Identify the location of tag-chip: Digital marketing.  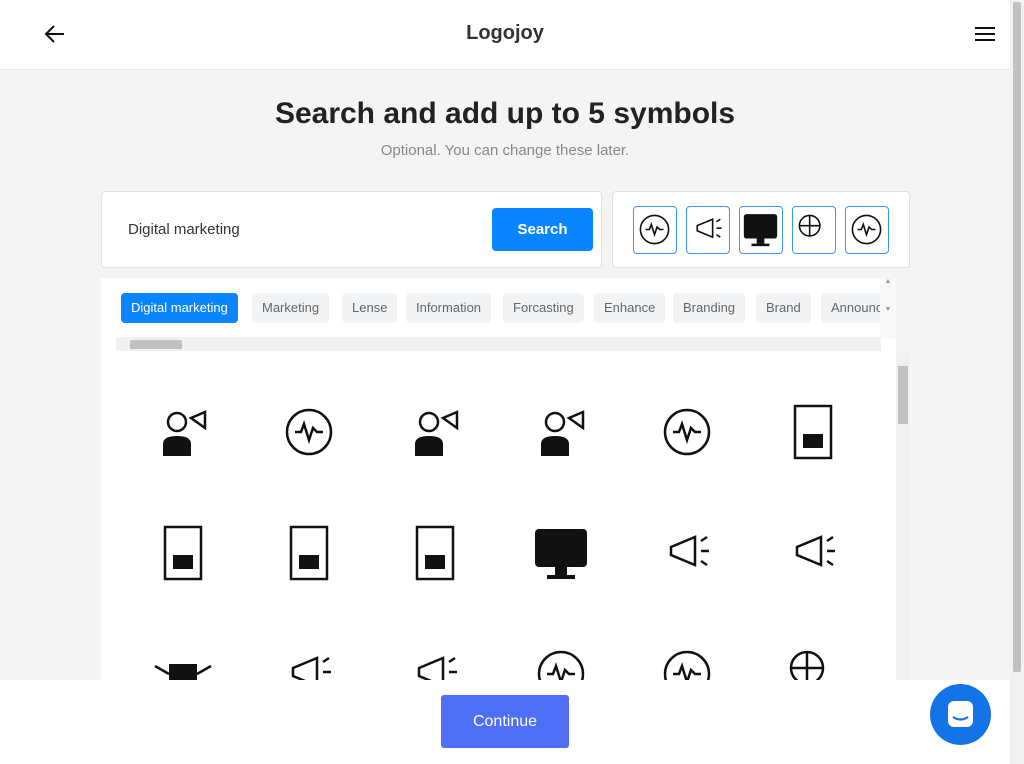
(179, 308).